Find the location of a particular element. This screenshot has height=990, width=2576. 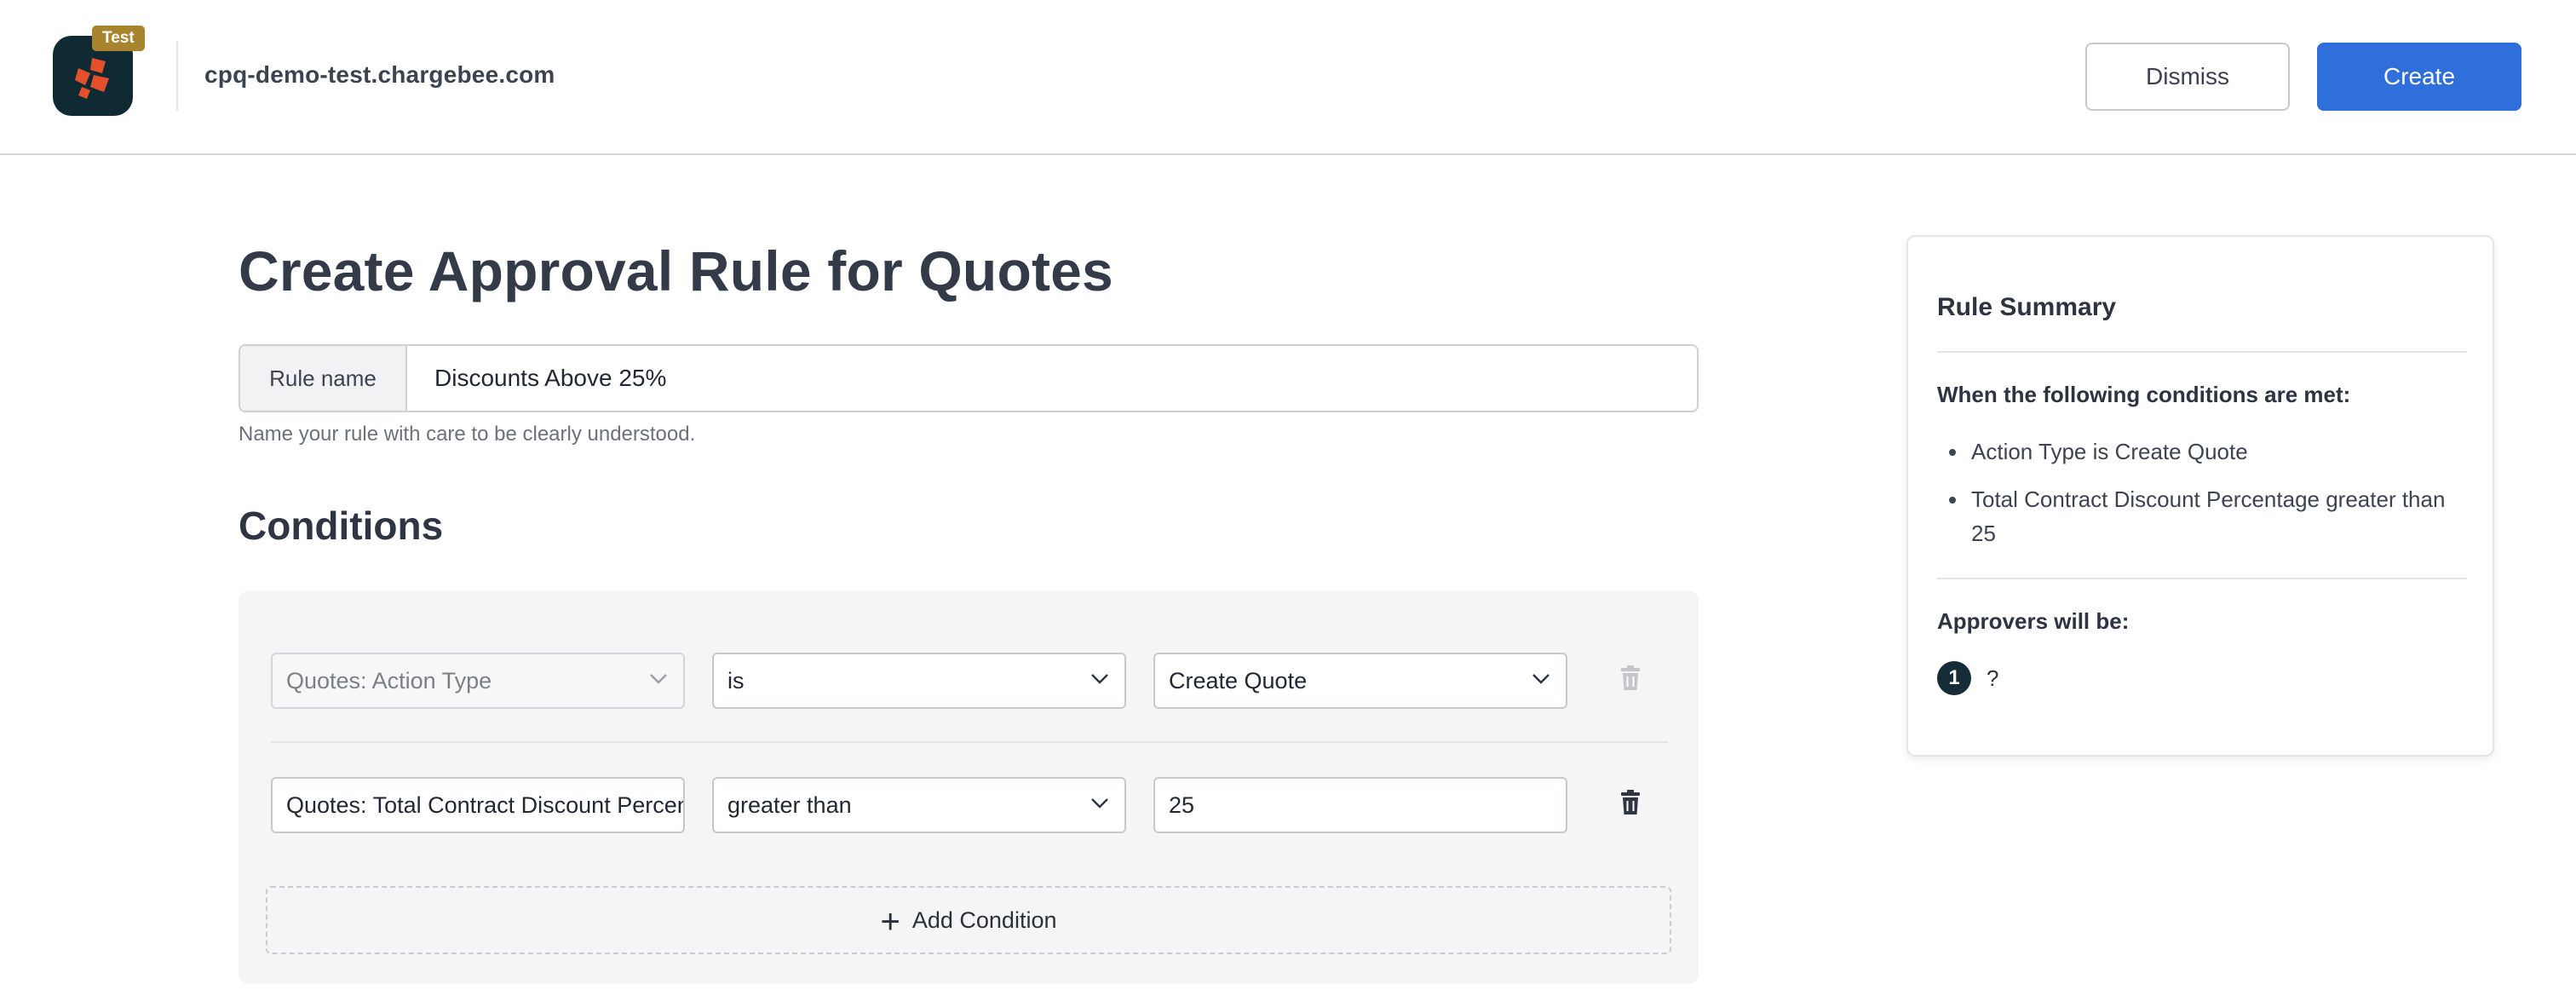

dismiss-button: Dismiss is located at coordinates (2188, 77).